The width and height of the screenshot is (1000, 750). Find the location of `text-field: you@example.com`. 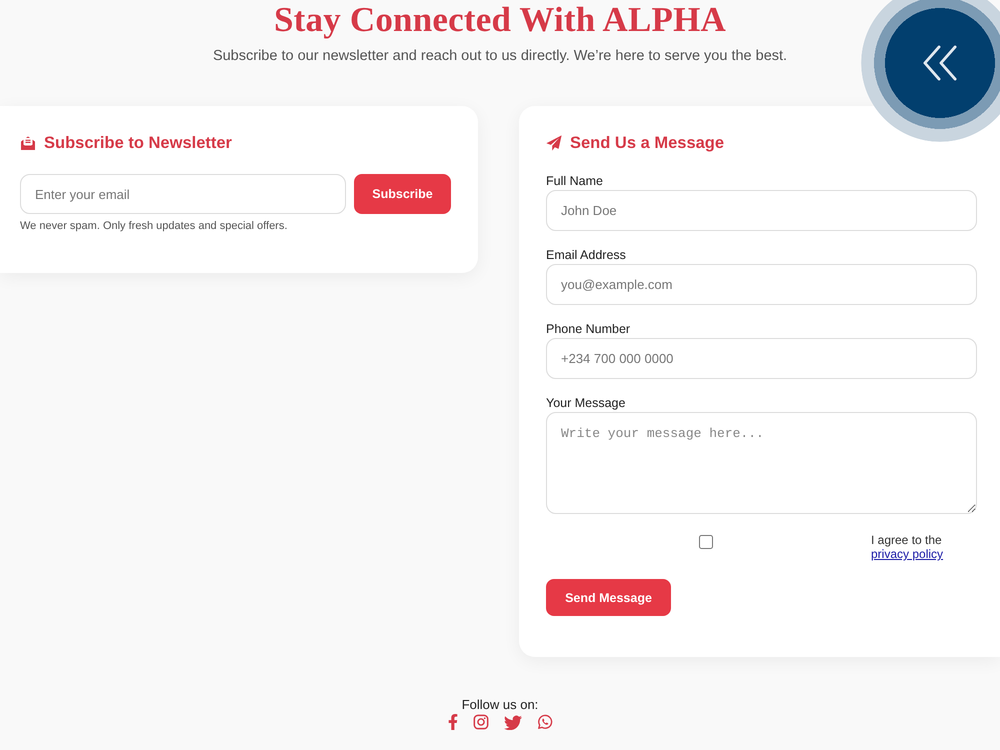

text-field: you@example.com is located at coordinates (761, 284).